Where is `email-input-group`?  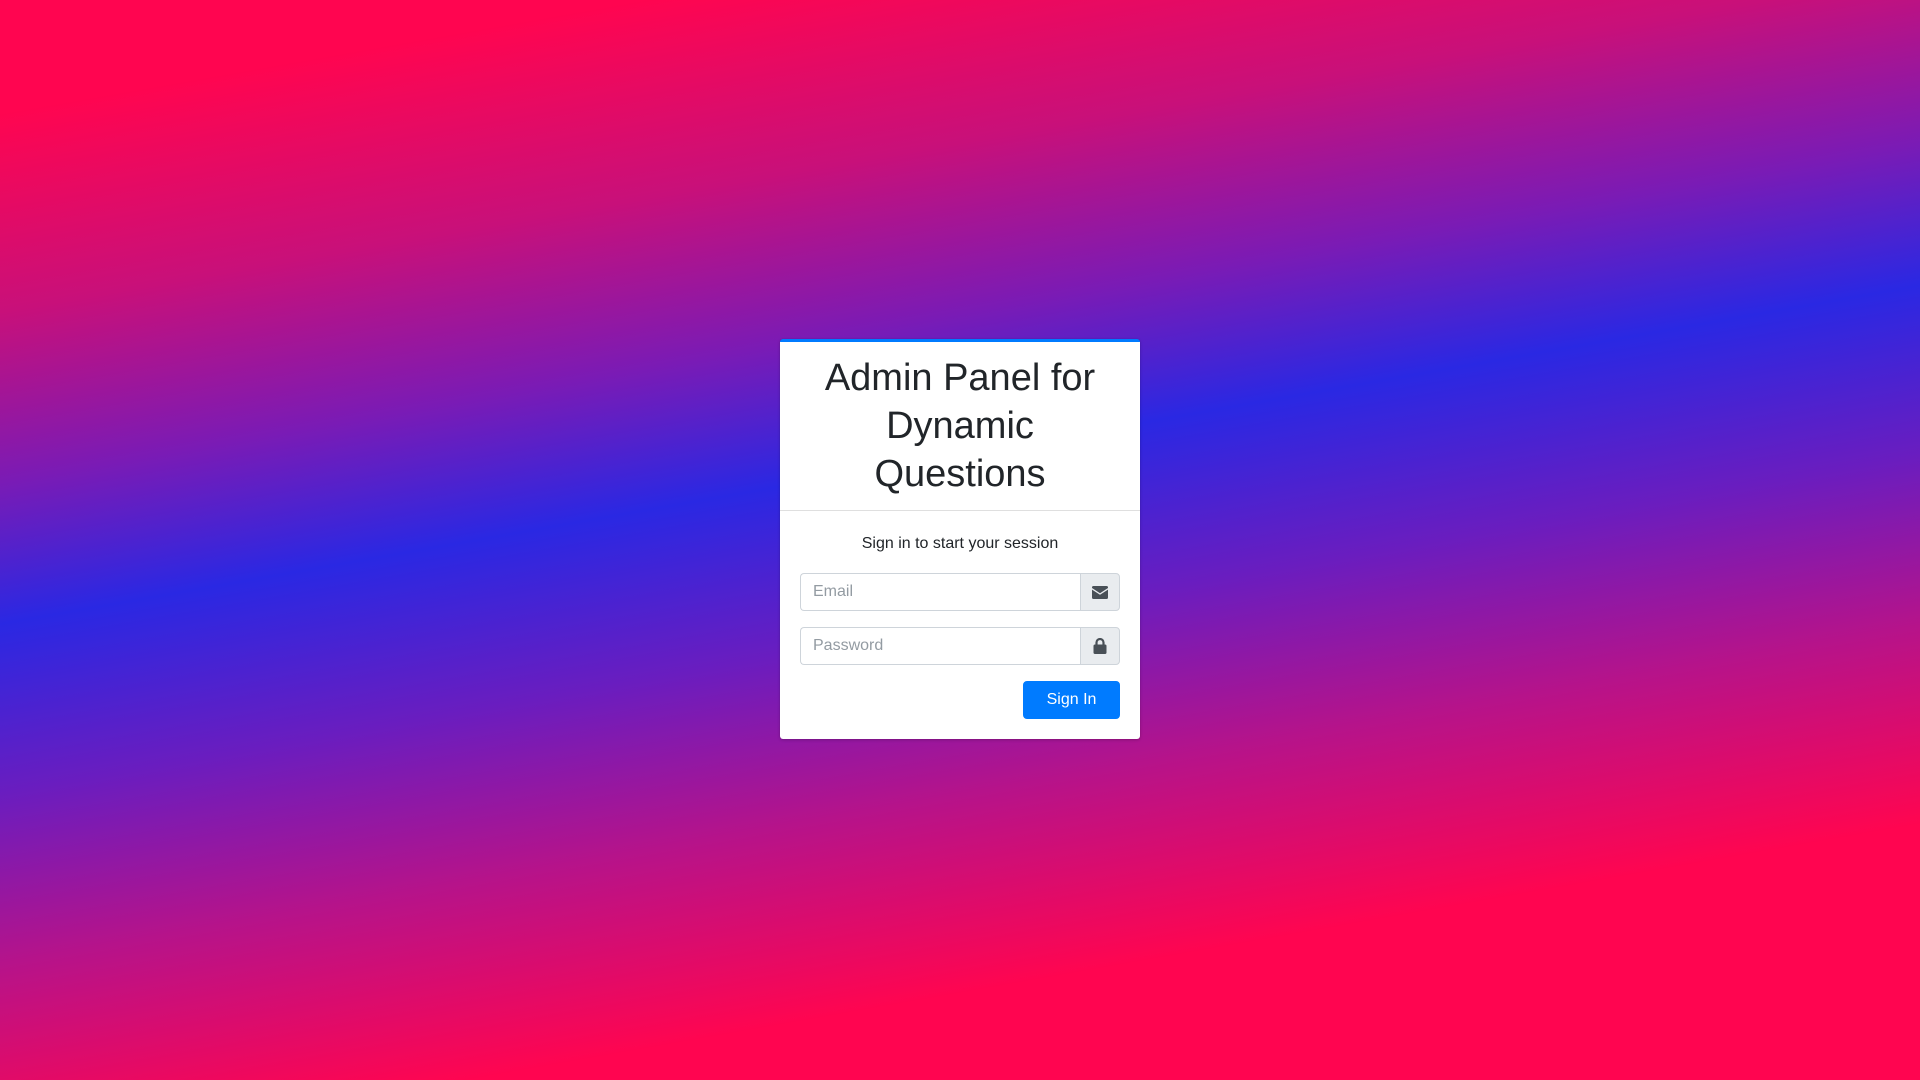 email-input-group is located at coordinates (960, 592).